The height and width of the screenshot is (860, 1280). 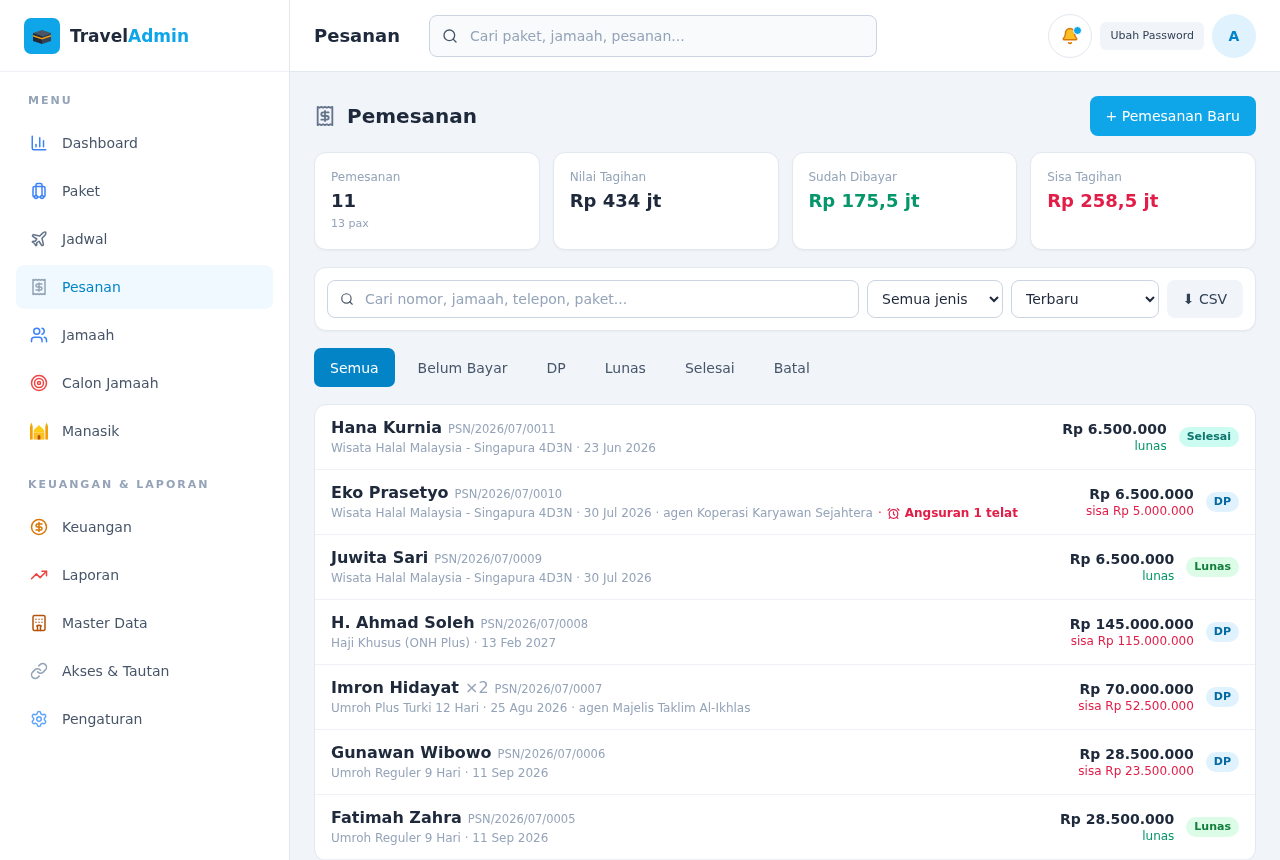 What do you see at coordinates (1085, 299) in the screenshot?
I see `sort-select: Terbaru` at bounding box center [1085, 299].